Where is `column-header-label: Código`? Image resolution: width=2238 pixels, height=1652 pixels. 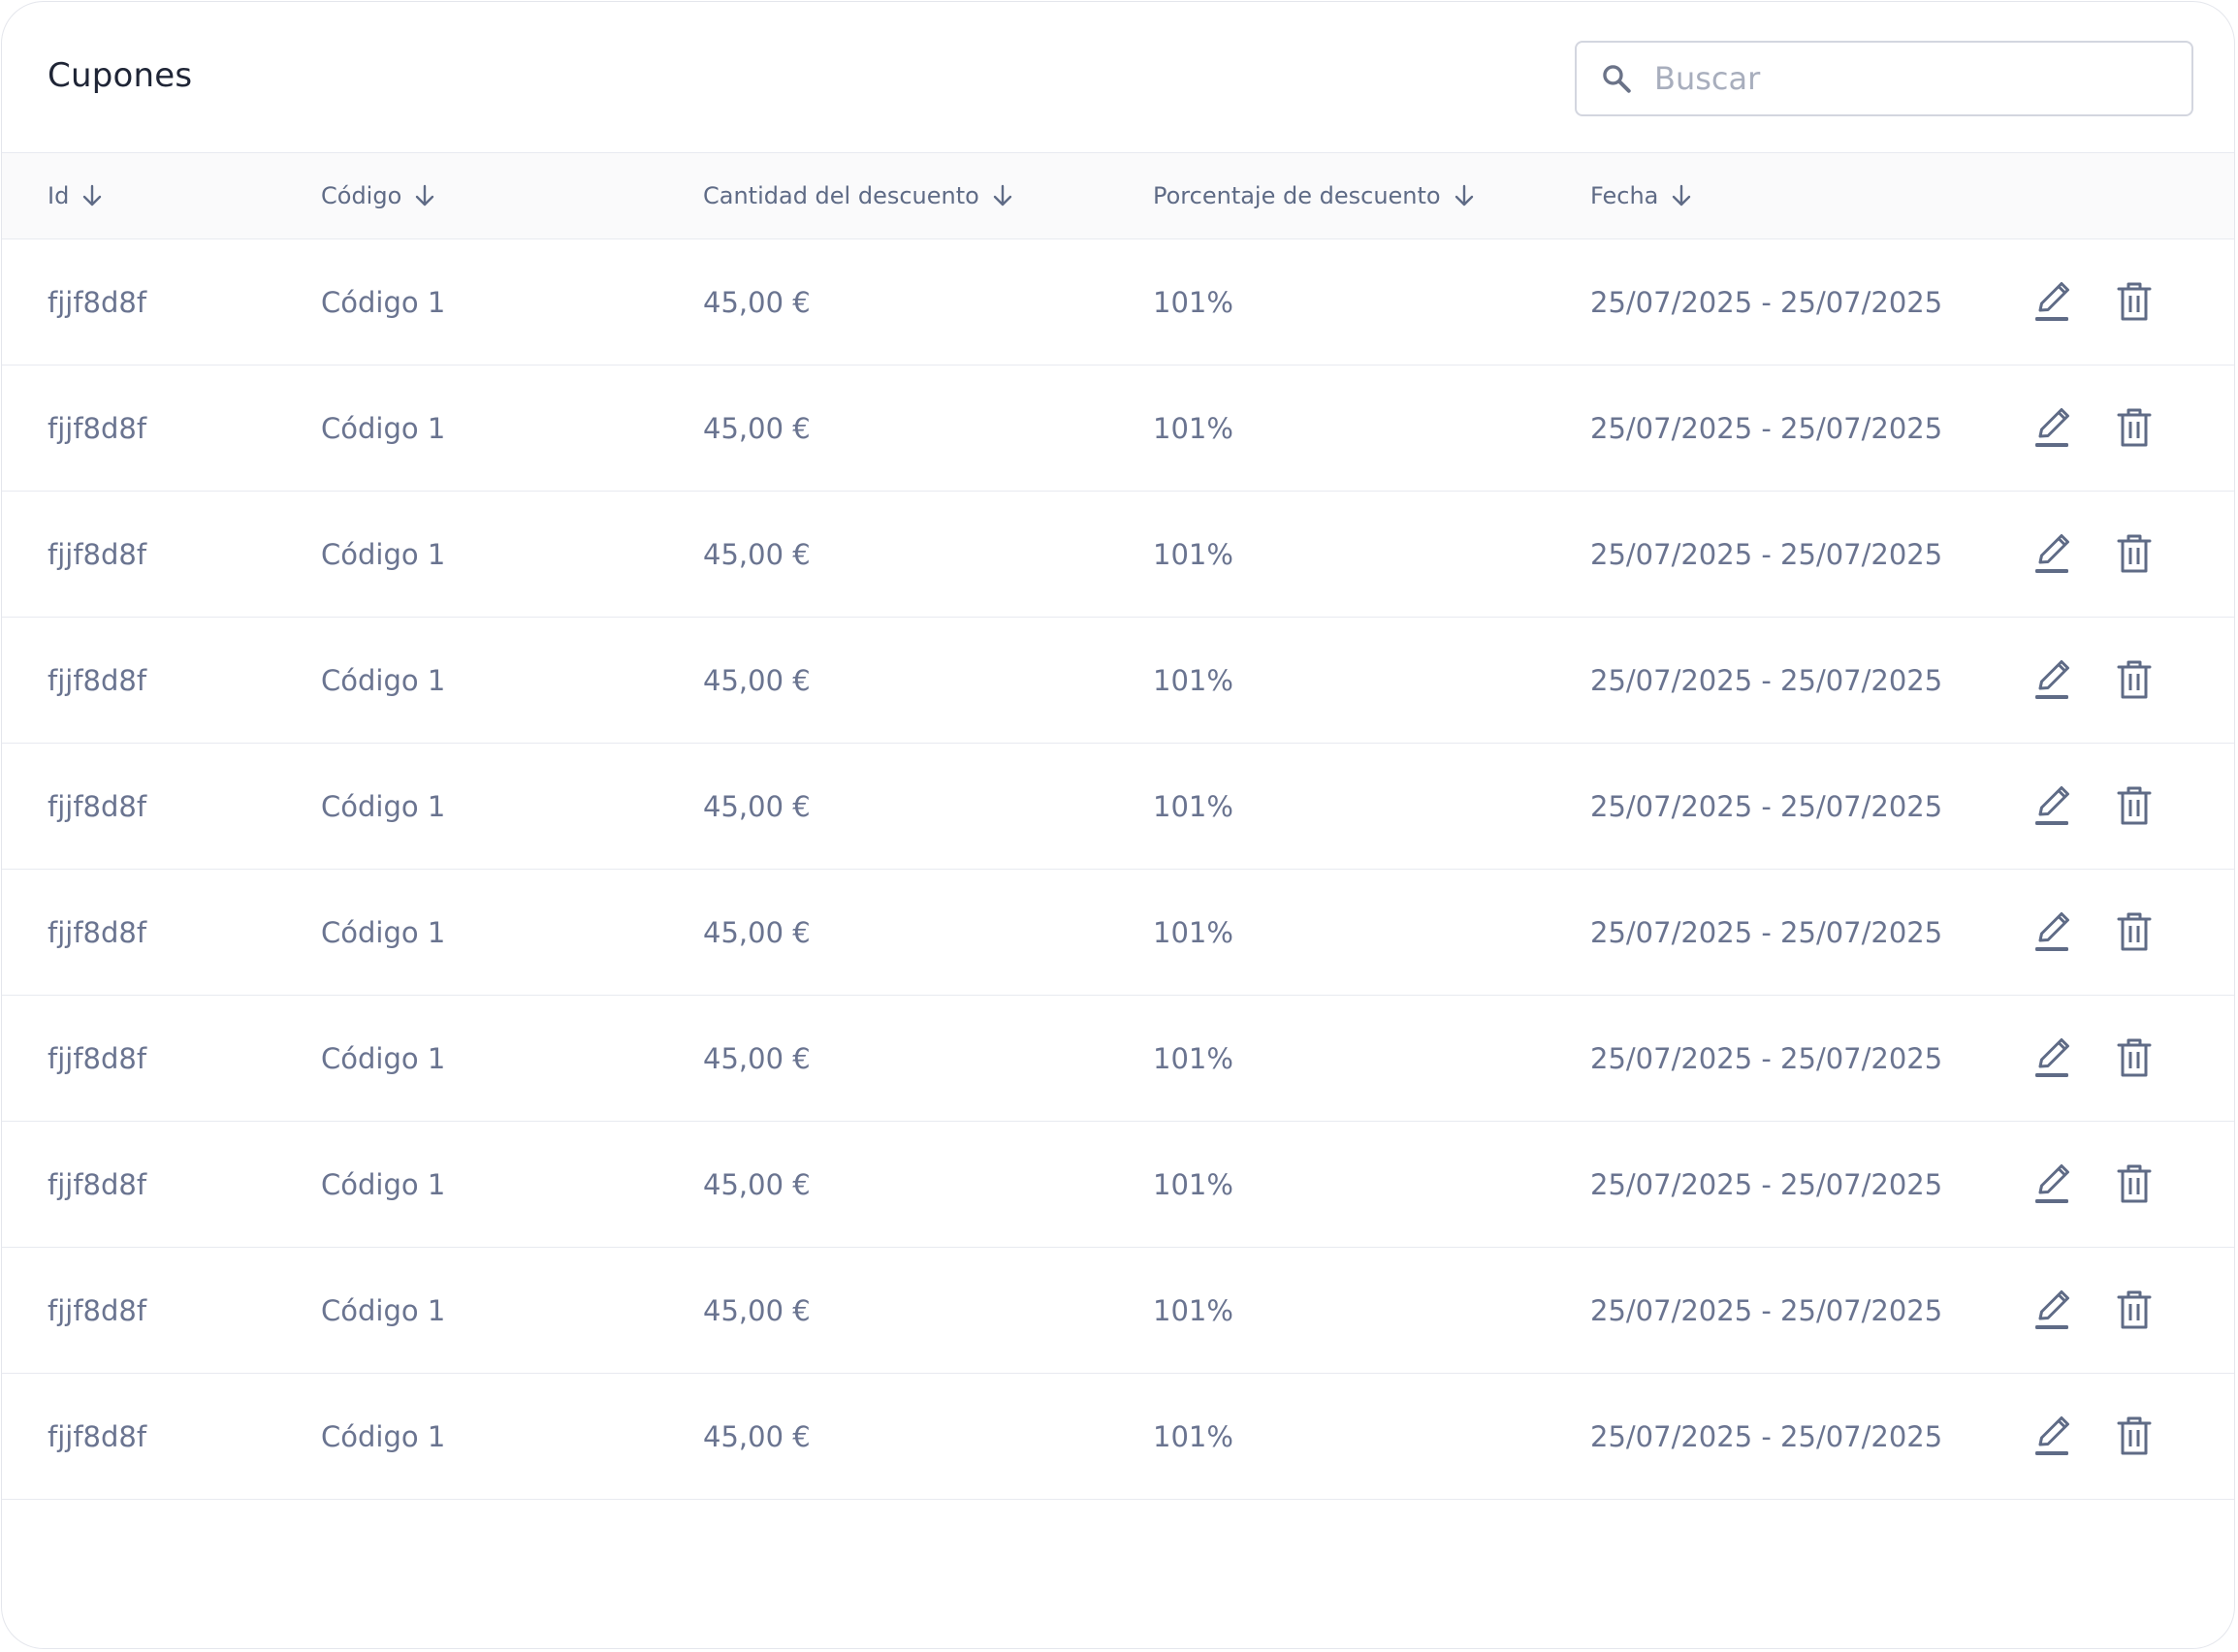
column-header-label: Código is located at coordinates (362, 196).